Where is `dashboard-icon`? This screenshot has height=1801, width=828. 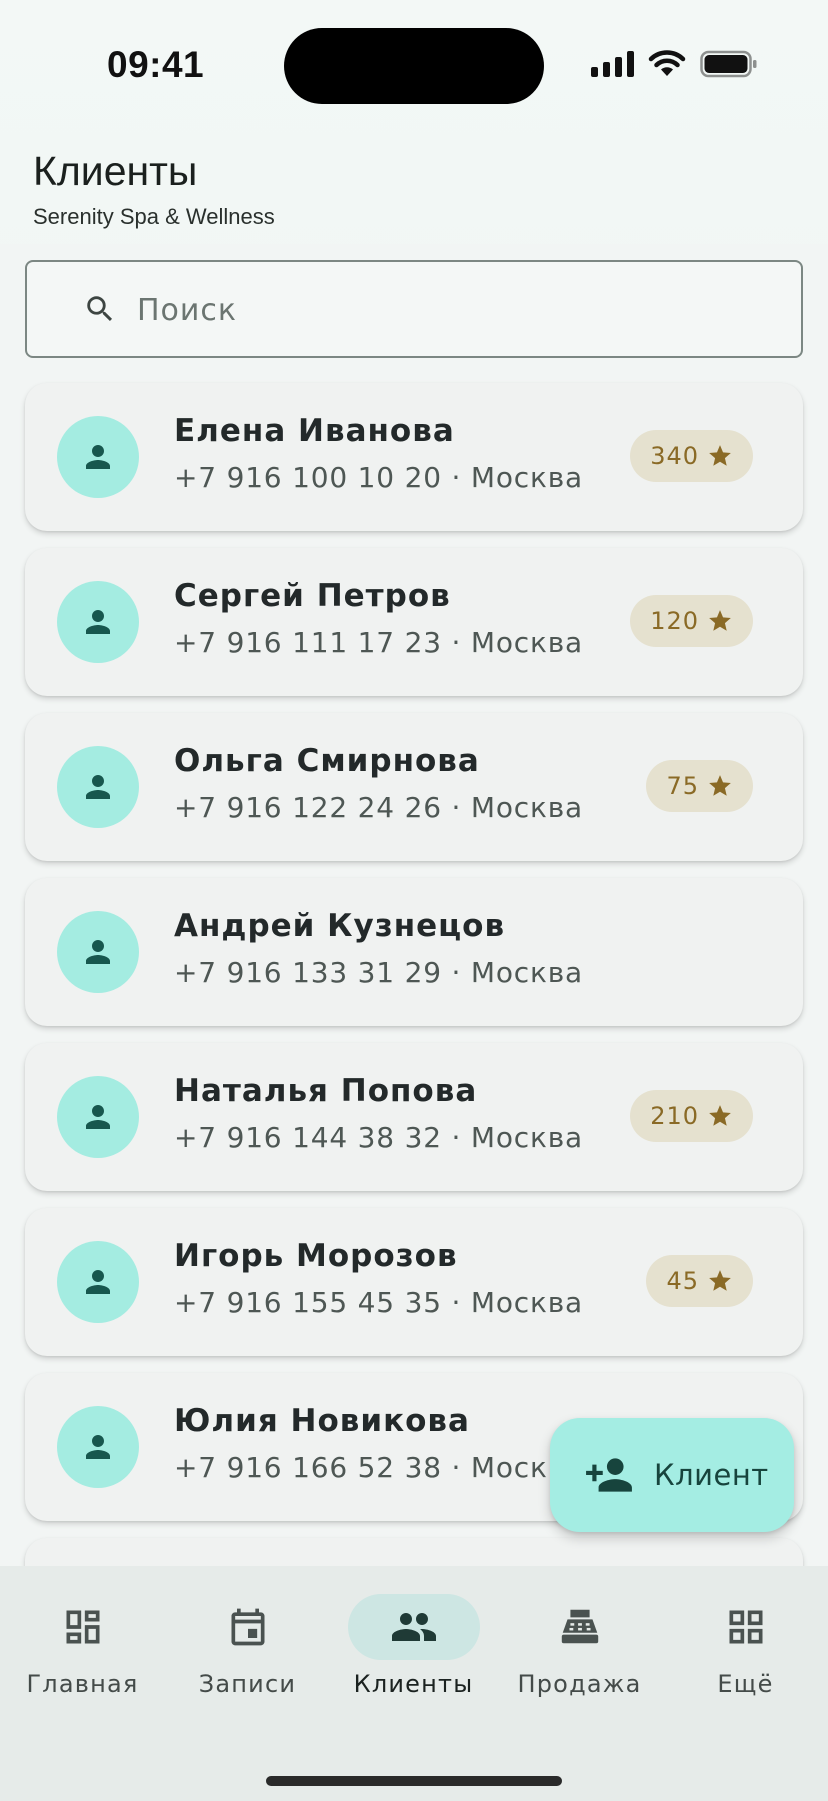 dashboard-icon is located at coordinates (82, 1627).